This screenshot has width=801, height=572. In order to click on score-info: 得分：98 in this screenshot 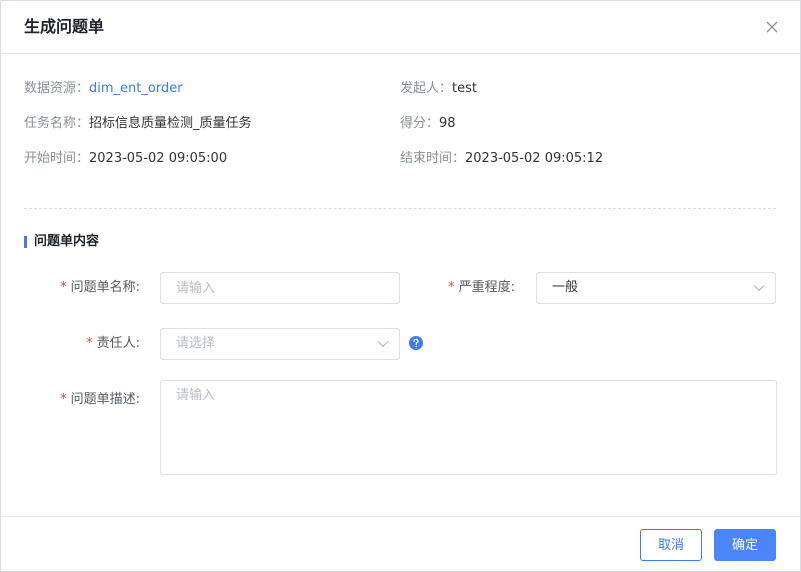, I will do `click(428, 124)`.